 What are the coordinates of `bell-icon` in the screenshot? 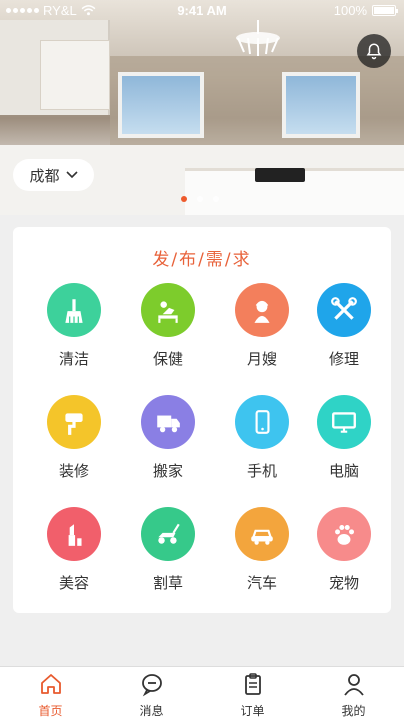 It's located at (374, 51).